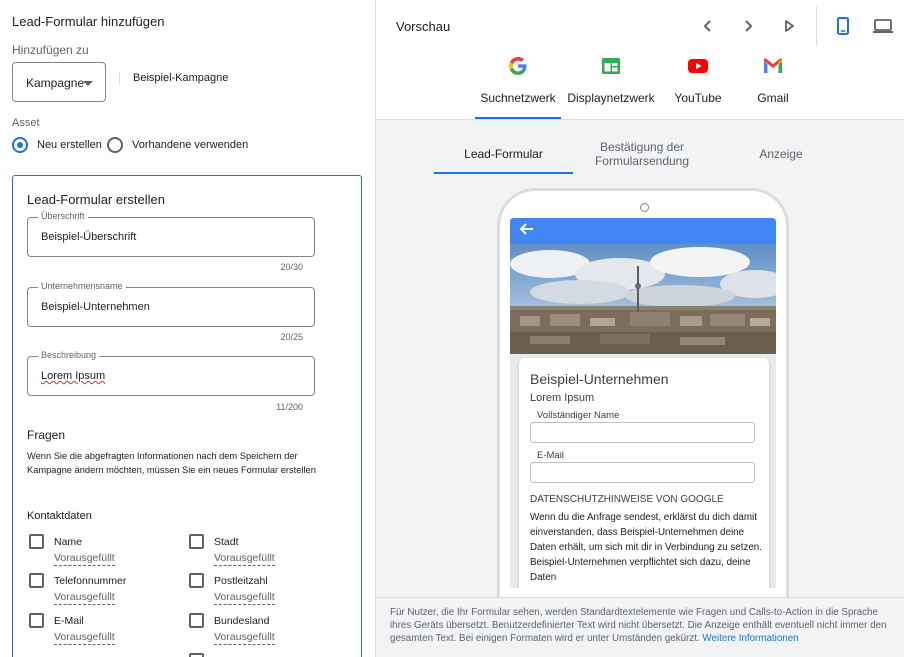  I want to click on checkbox-city-label: Stadt, so click(226, 542).